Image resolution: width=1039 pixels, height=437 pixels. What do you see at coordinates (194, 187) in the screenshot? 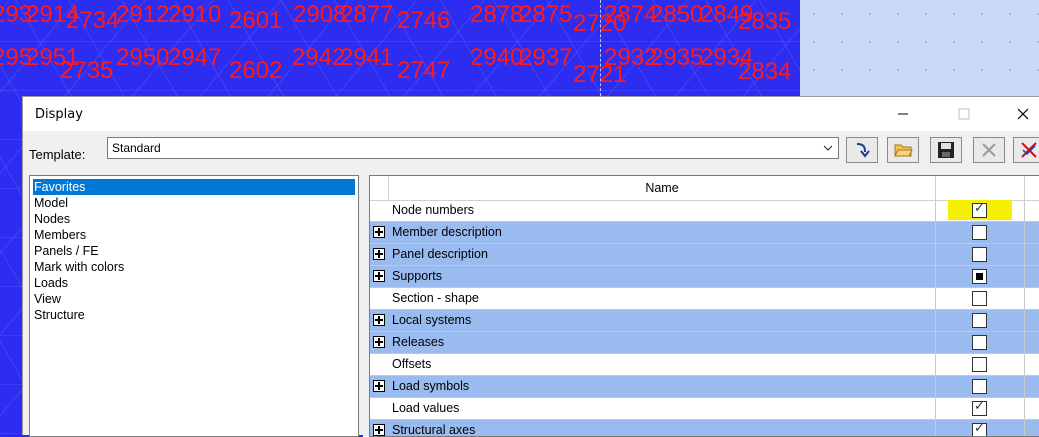
I see `category-item-favorites: Favorites` at bounding box center [194, 187].